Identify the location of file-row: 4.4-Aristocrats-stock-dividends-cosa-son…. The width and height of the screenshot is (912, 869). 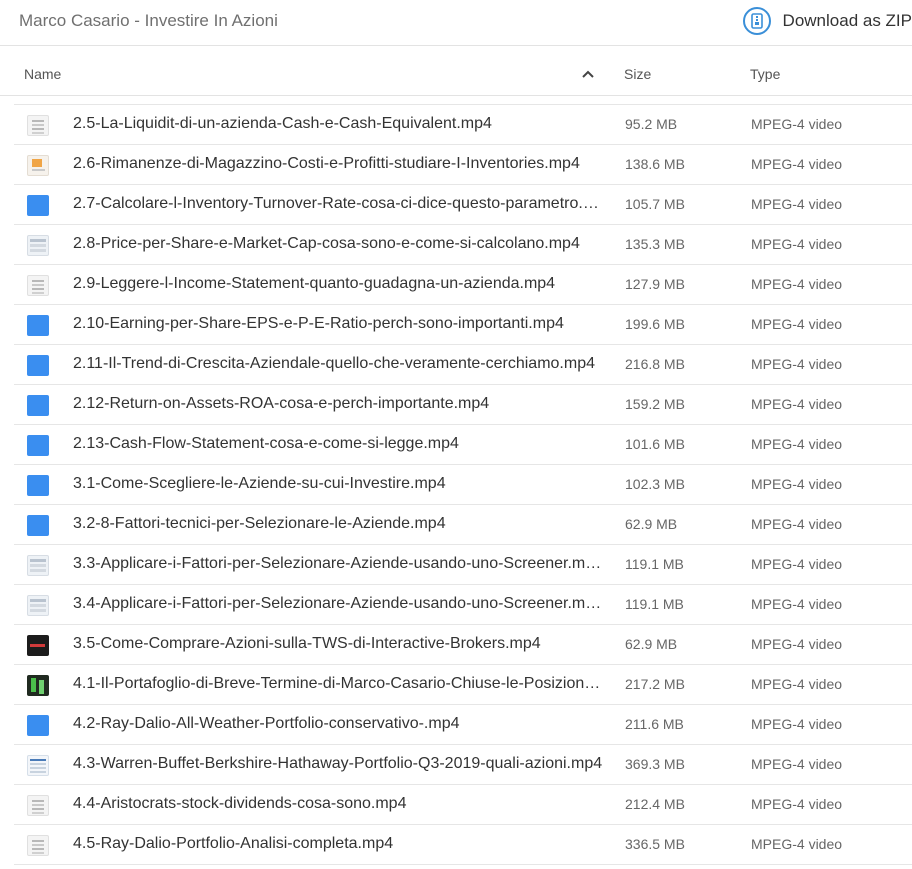
(456, 805).